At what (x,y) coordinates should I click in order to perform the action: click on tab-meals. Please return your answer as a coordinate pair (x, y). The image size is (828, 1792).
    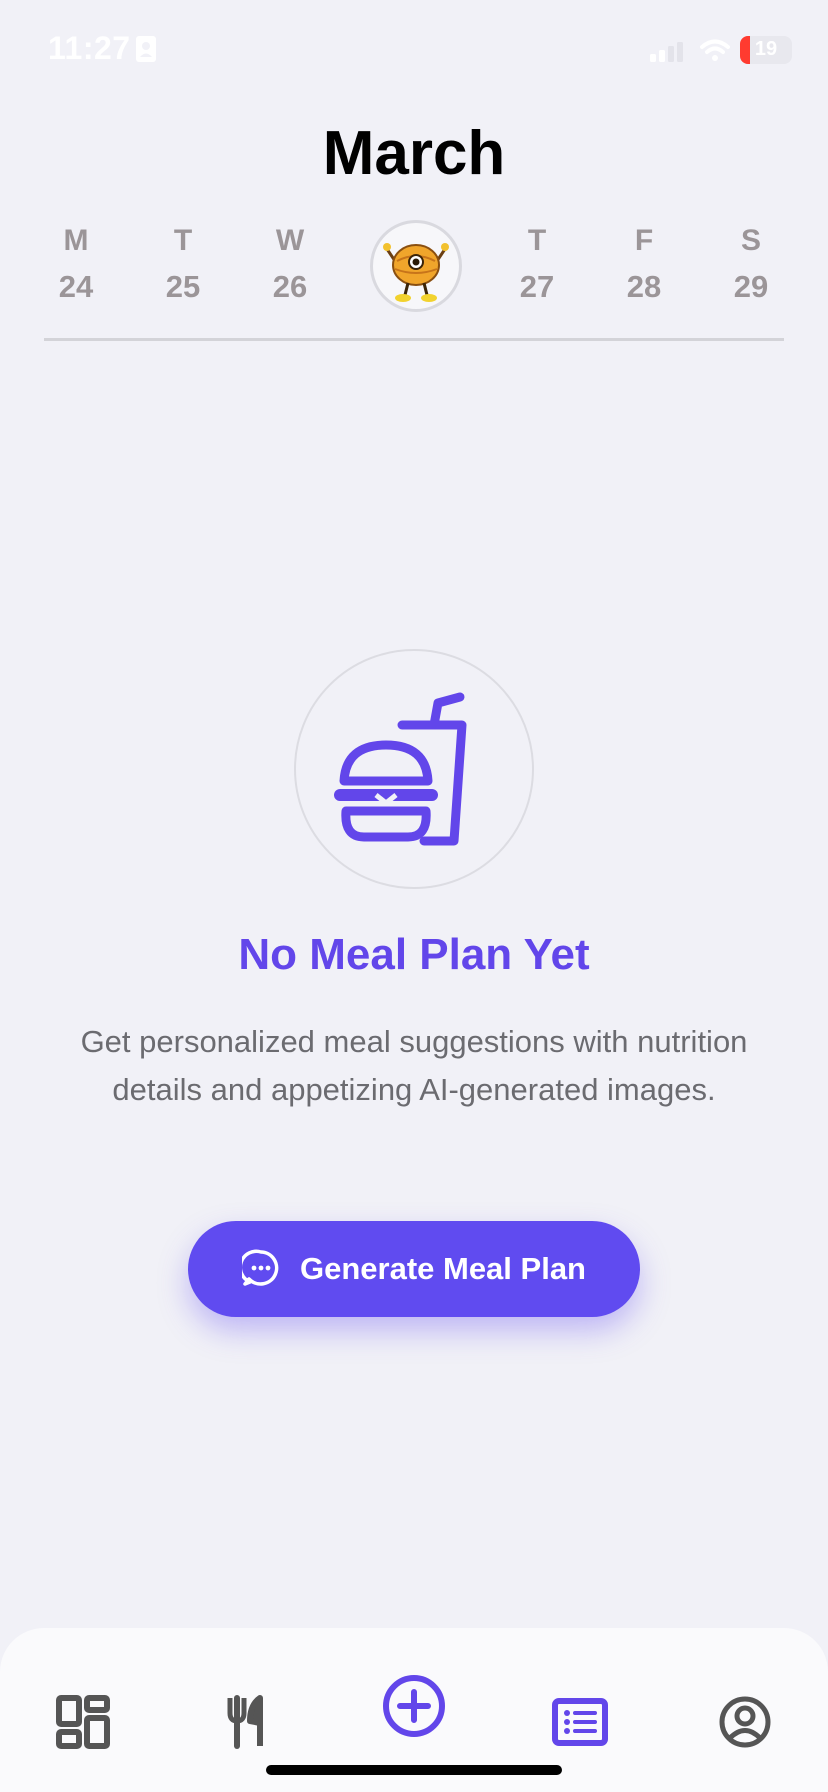
    Looking at the image, I should click on (248, 1722).